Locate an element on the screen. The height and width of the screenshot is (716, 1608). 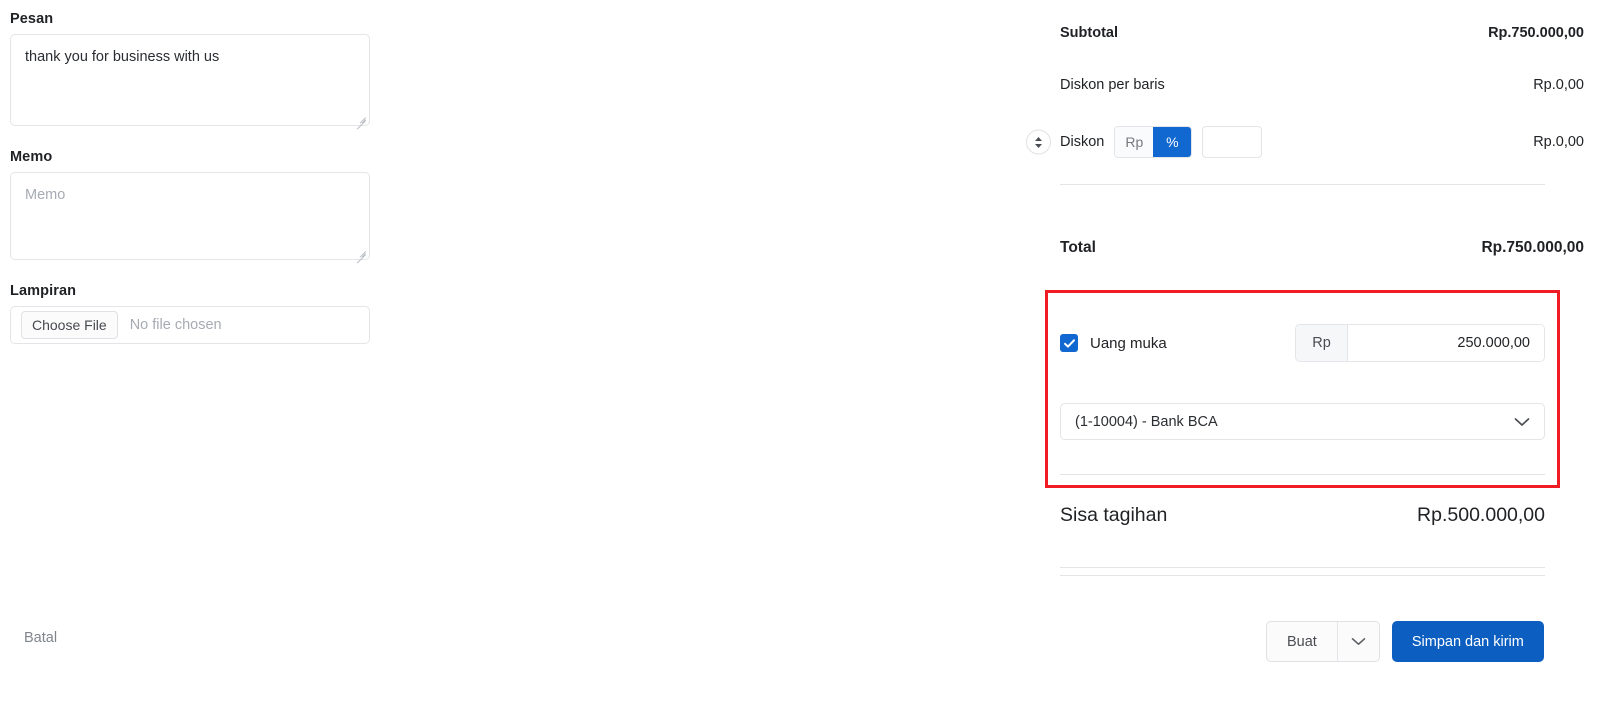
remaining-balance-value: Rp.500.000,00 is located at coordinates (1481, 515).